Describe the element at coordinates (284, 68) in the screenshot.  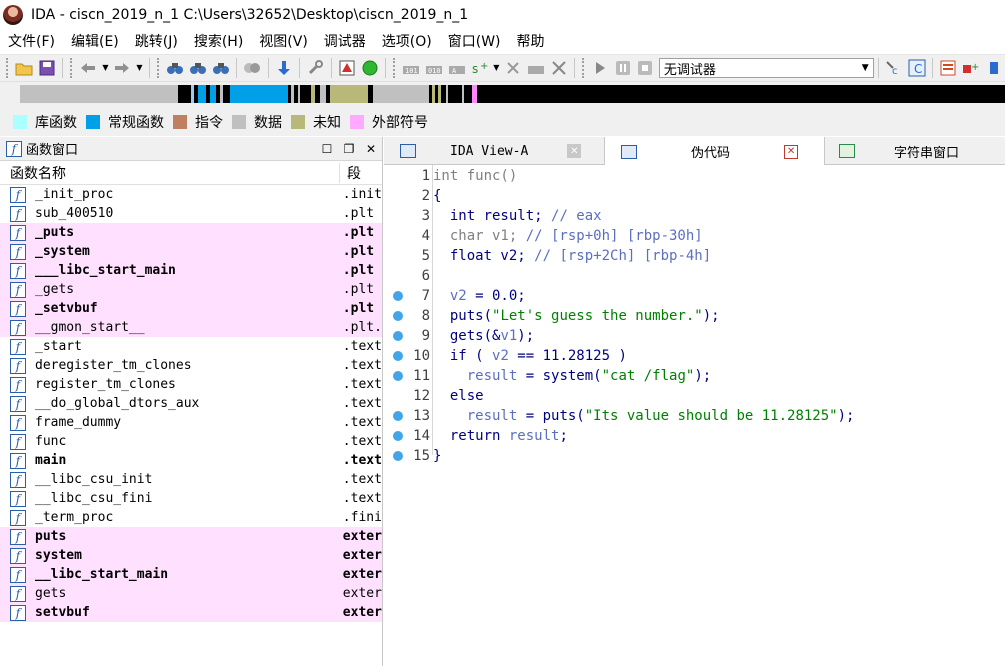
I see `jump-down-arrow-icon` at that location.